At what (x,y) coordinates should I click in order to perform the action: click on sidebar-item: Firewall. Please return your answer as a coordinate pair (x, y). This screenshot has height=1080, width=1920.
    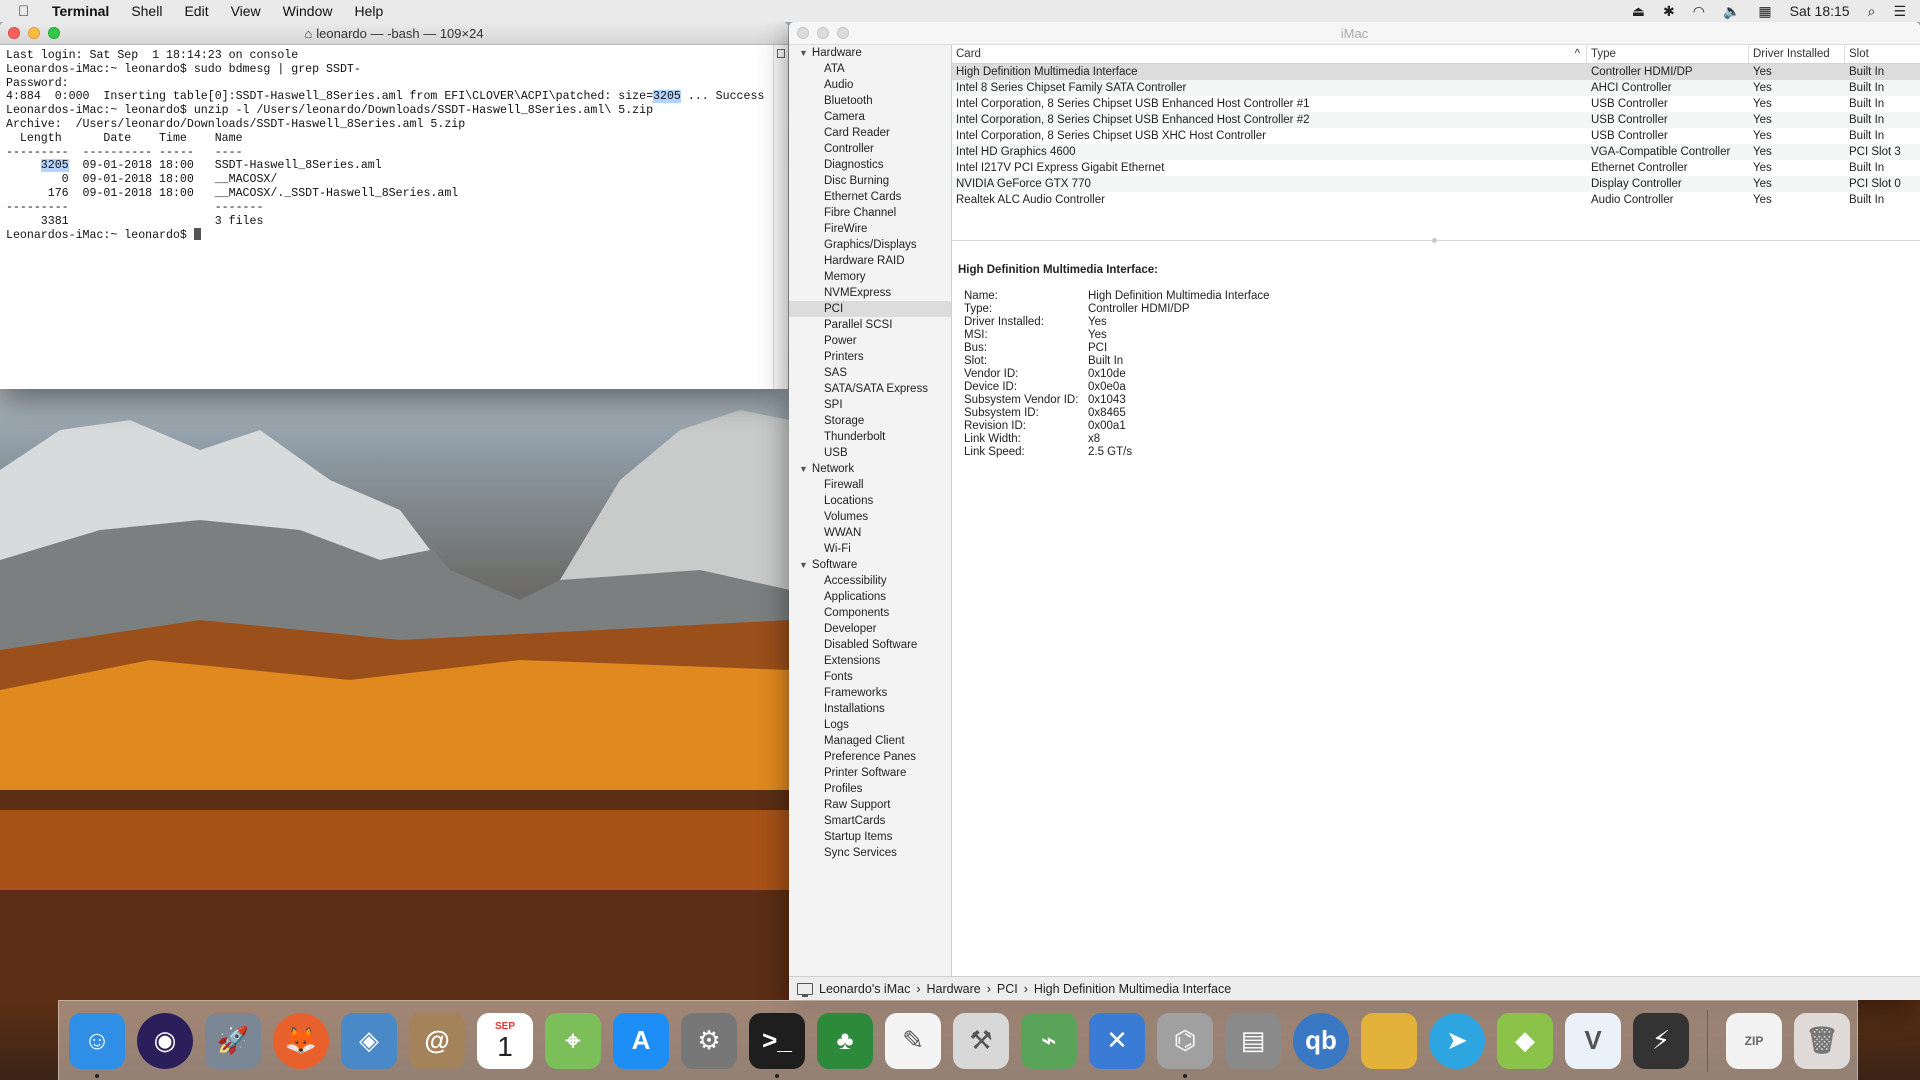
    Looking at the image, I should click on (870, 485).